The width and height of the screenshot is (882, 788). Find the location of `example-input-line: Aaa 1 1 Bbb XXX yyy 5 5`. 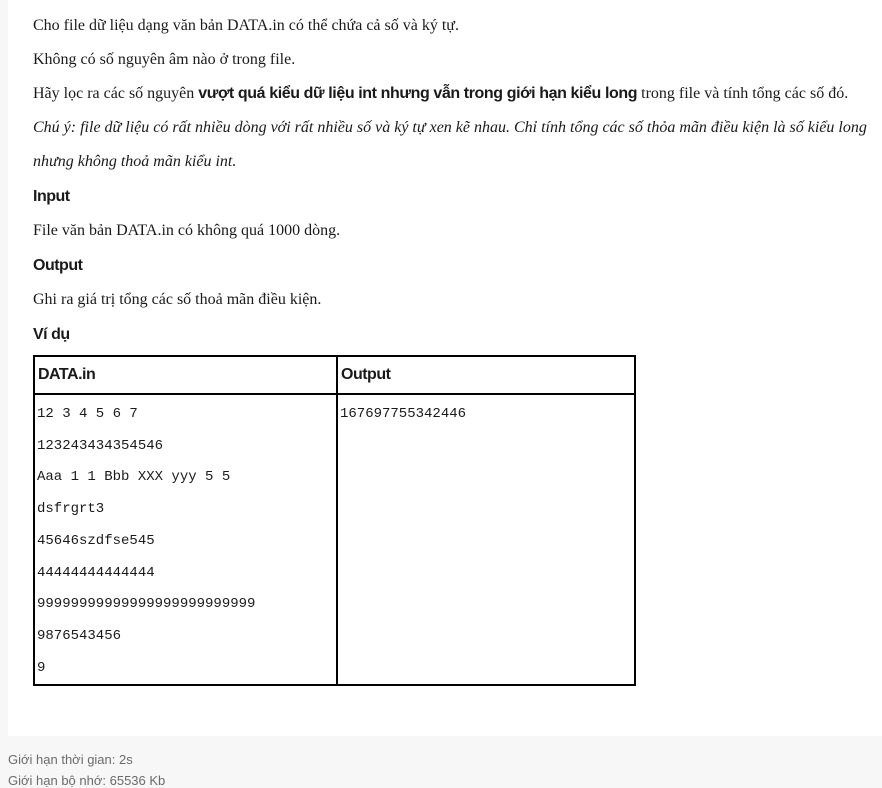

example-input-line: Aaa 1 1 Bbb XXX yyy 5 5 is located at coordinates (134, 477).